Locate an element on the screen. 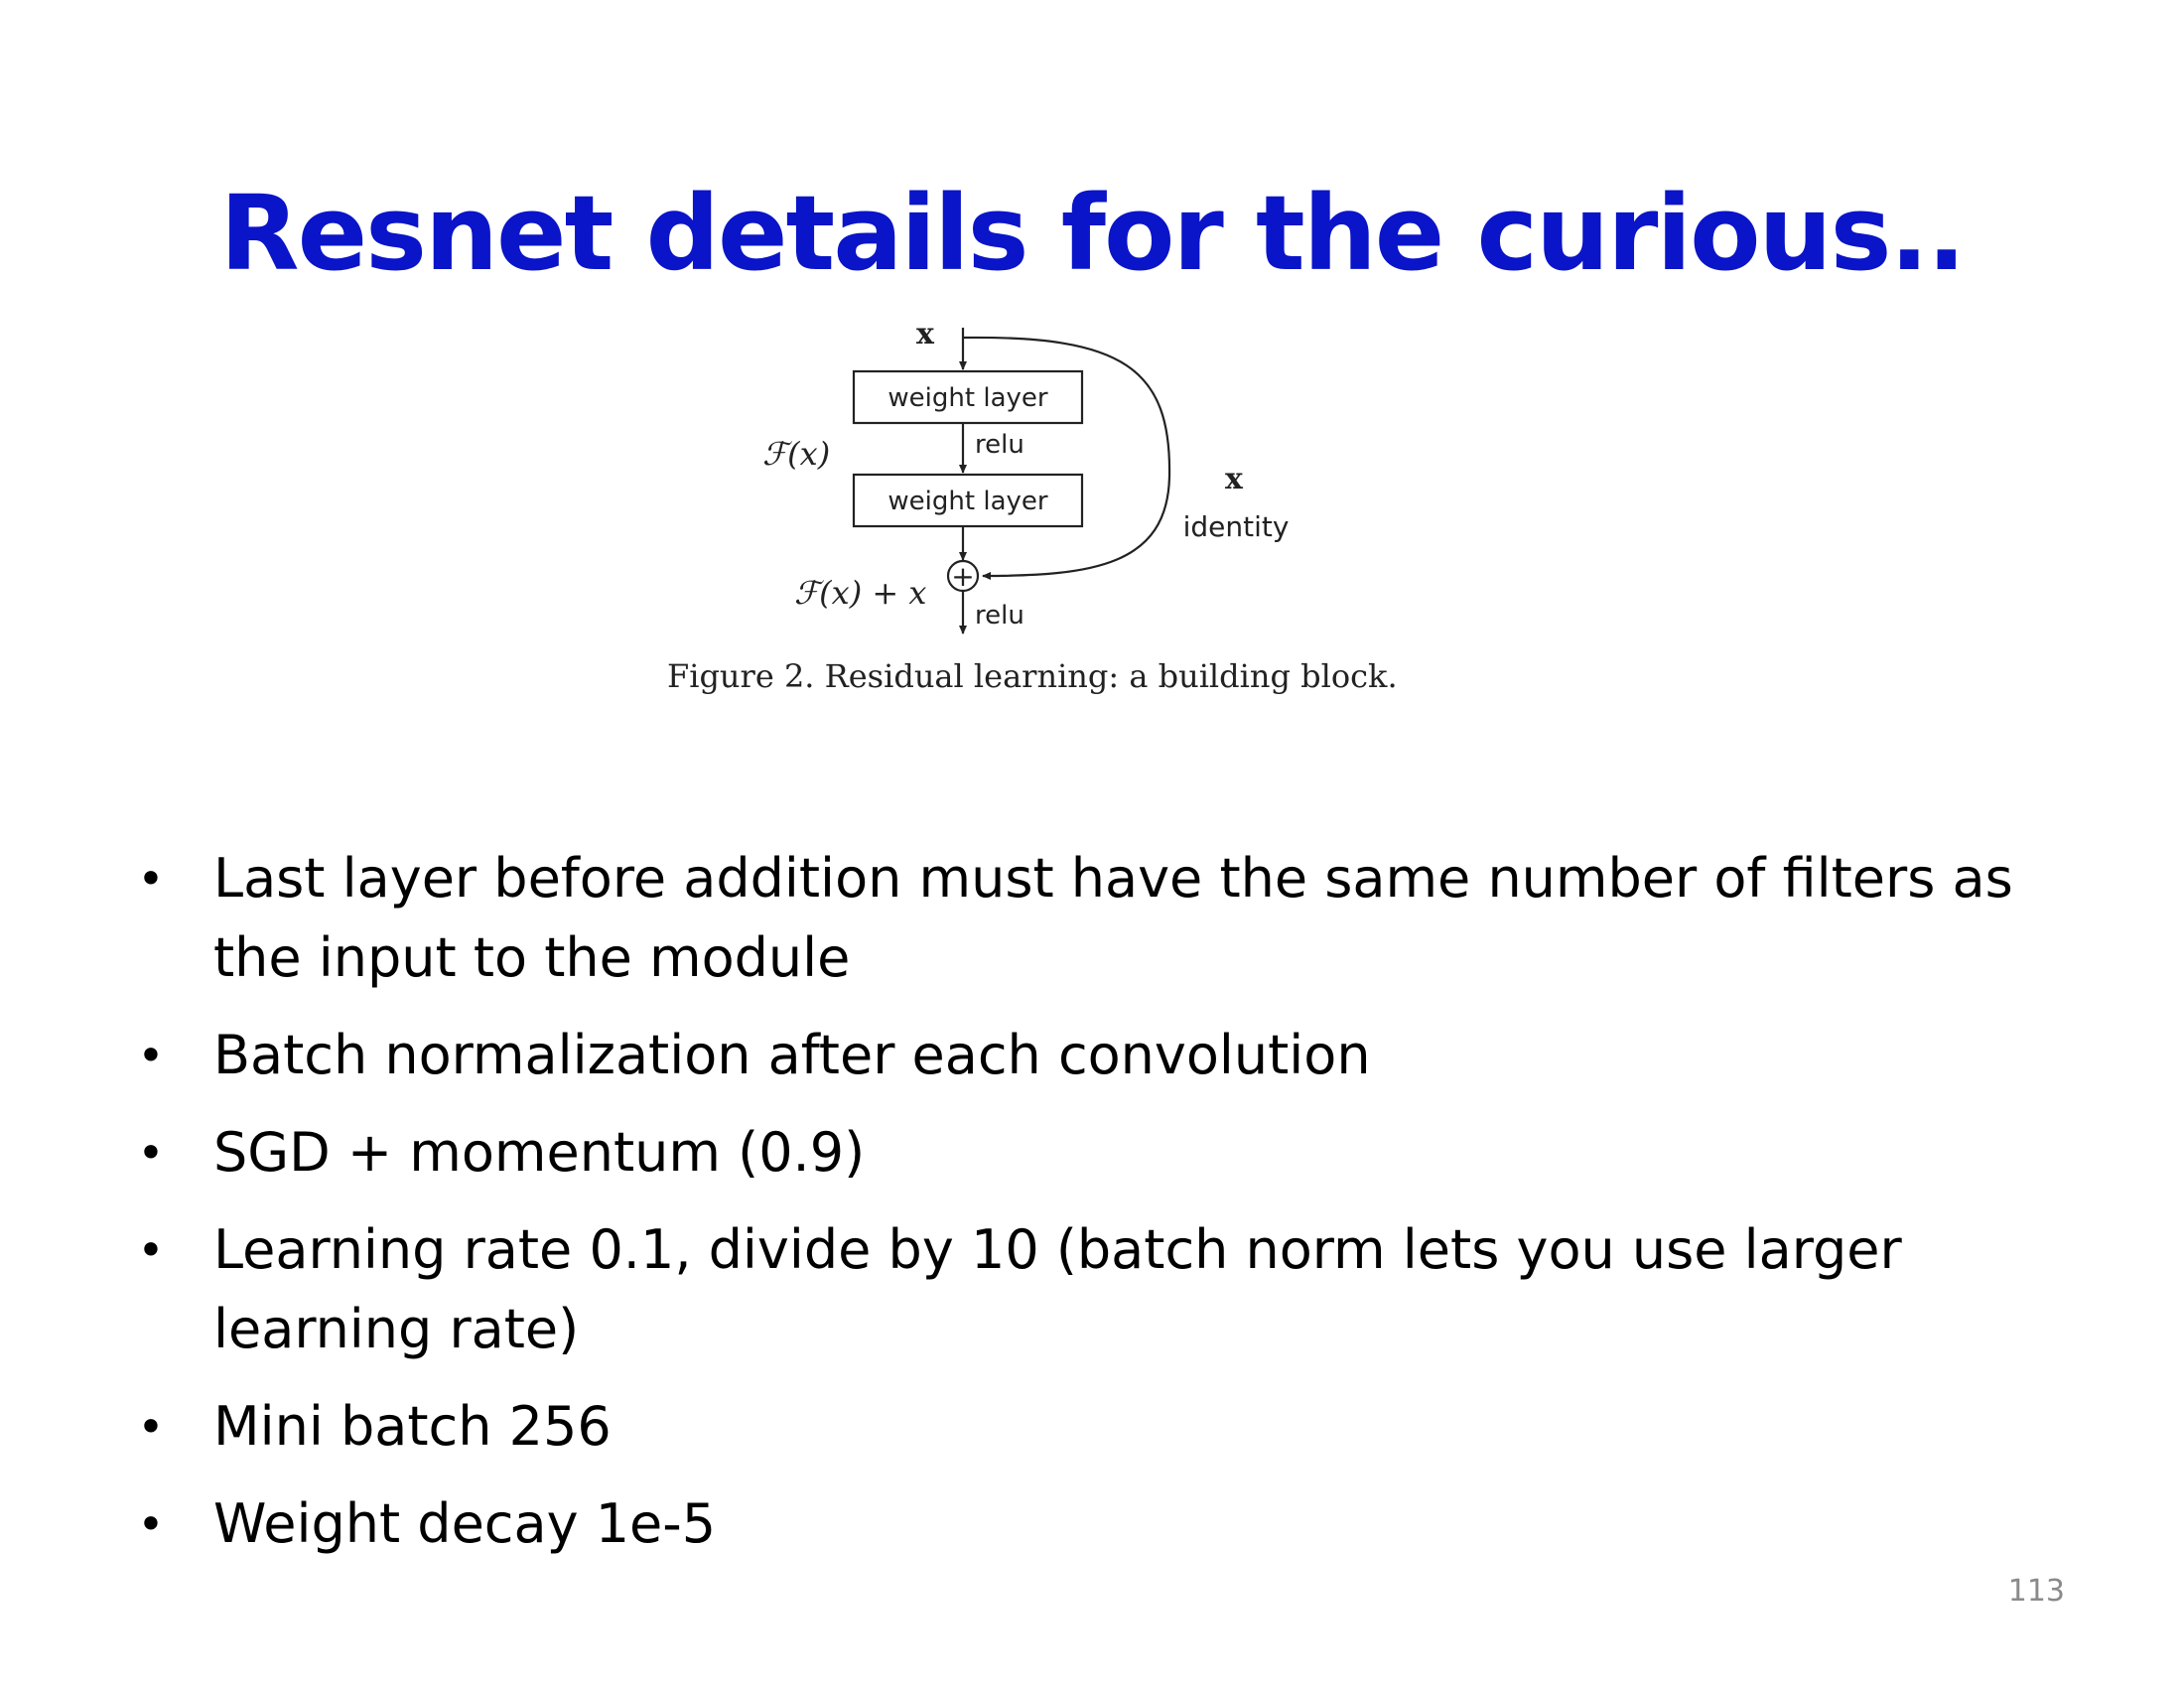  identity-label: identity is located at coordinates (1236, 526).